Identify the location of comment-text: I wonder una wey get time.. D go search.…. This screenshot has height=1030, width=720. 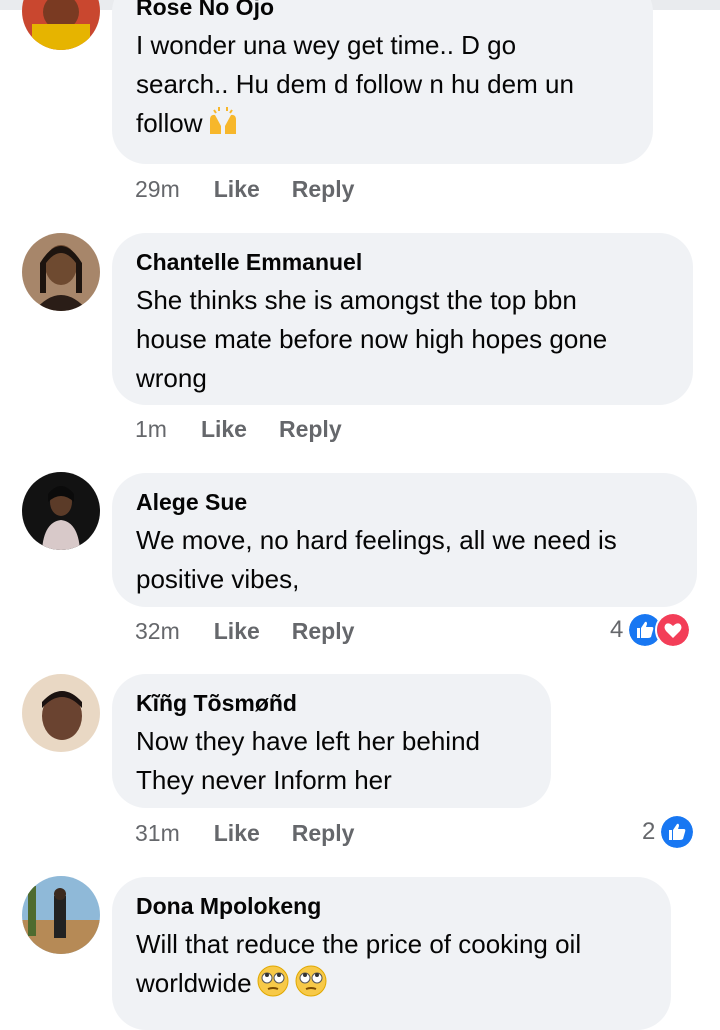
(382, 84).